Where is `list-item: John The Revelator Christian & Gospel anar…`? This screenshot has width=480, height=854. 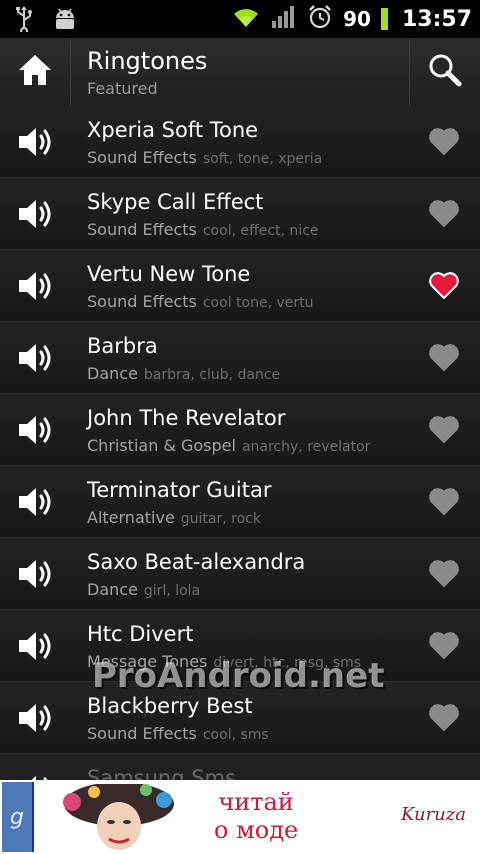
list-item: John The Revelator Christian & Gospel anar… is located at coordinates (240, 430).